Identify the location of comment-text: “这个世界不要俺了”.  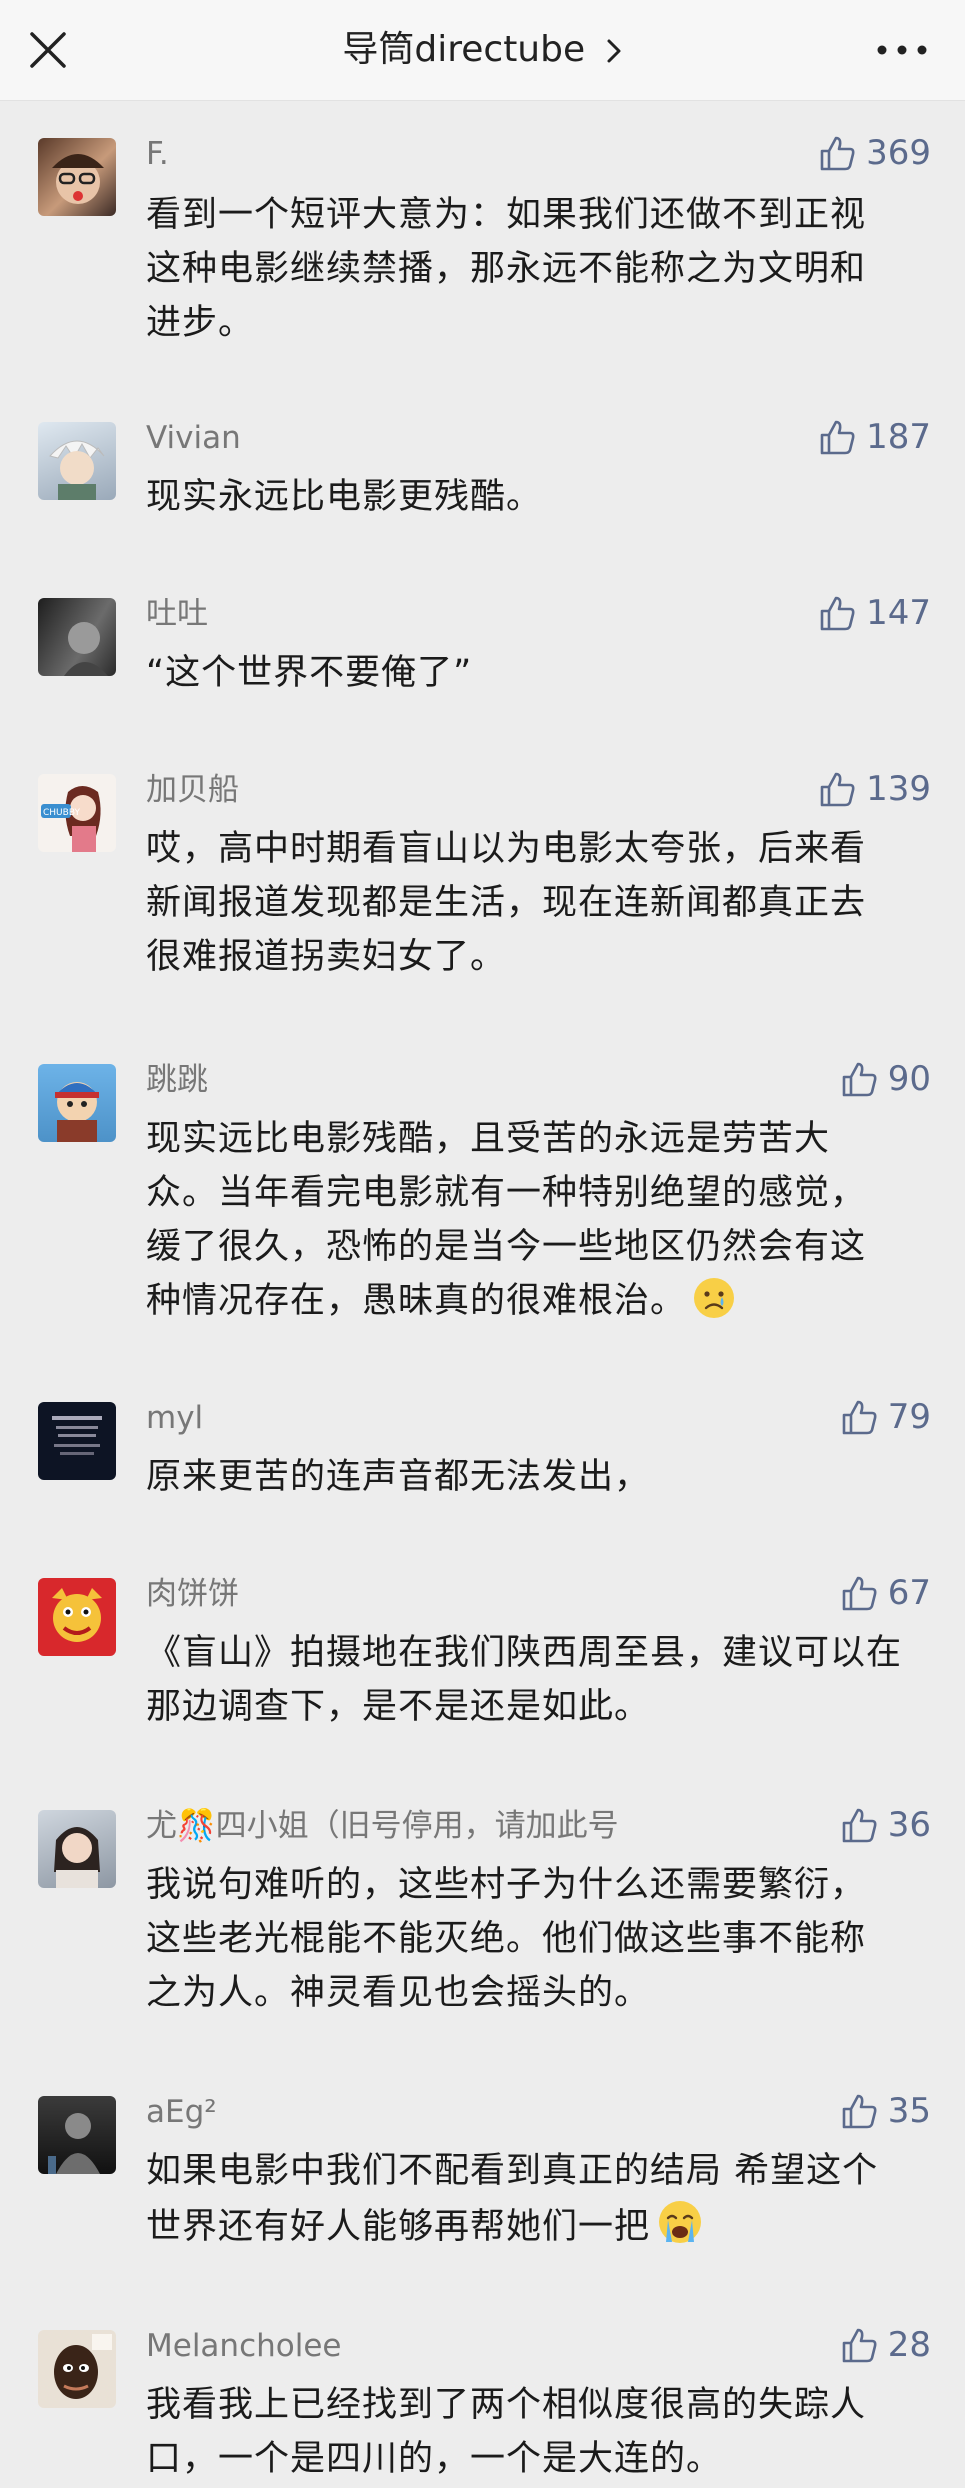
(309, 673).